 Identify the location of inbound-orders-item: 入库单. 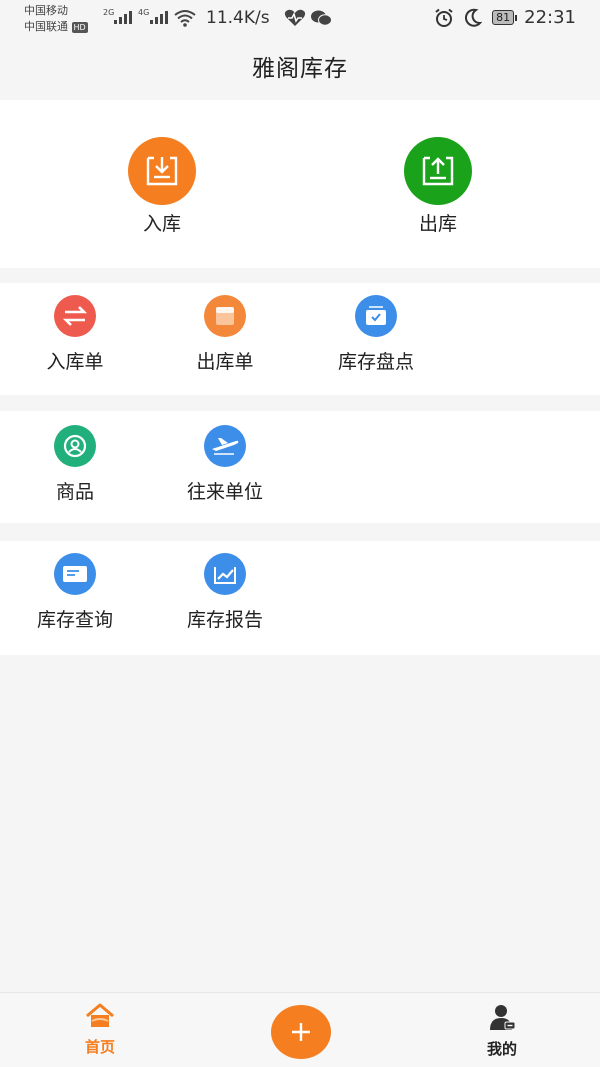
(75, 334).